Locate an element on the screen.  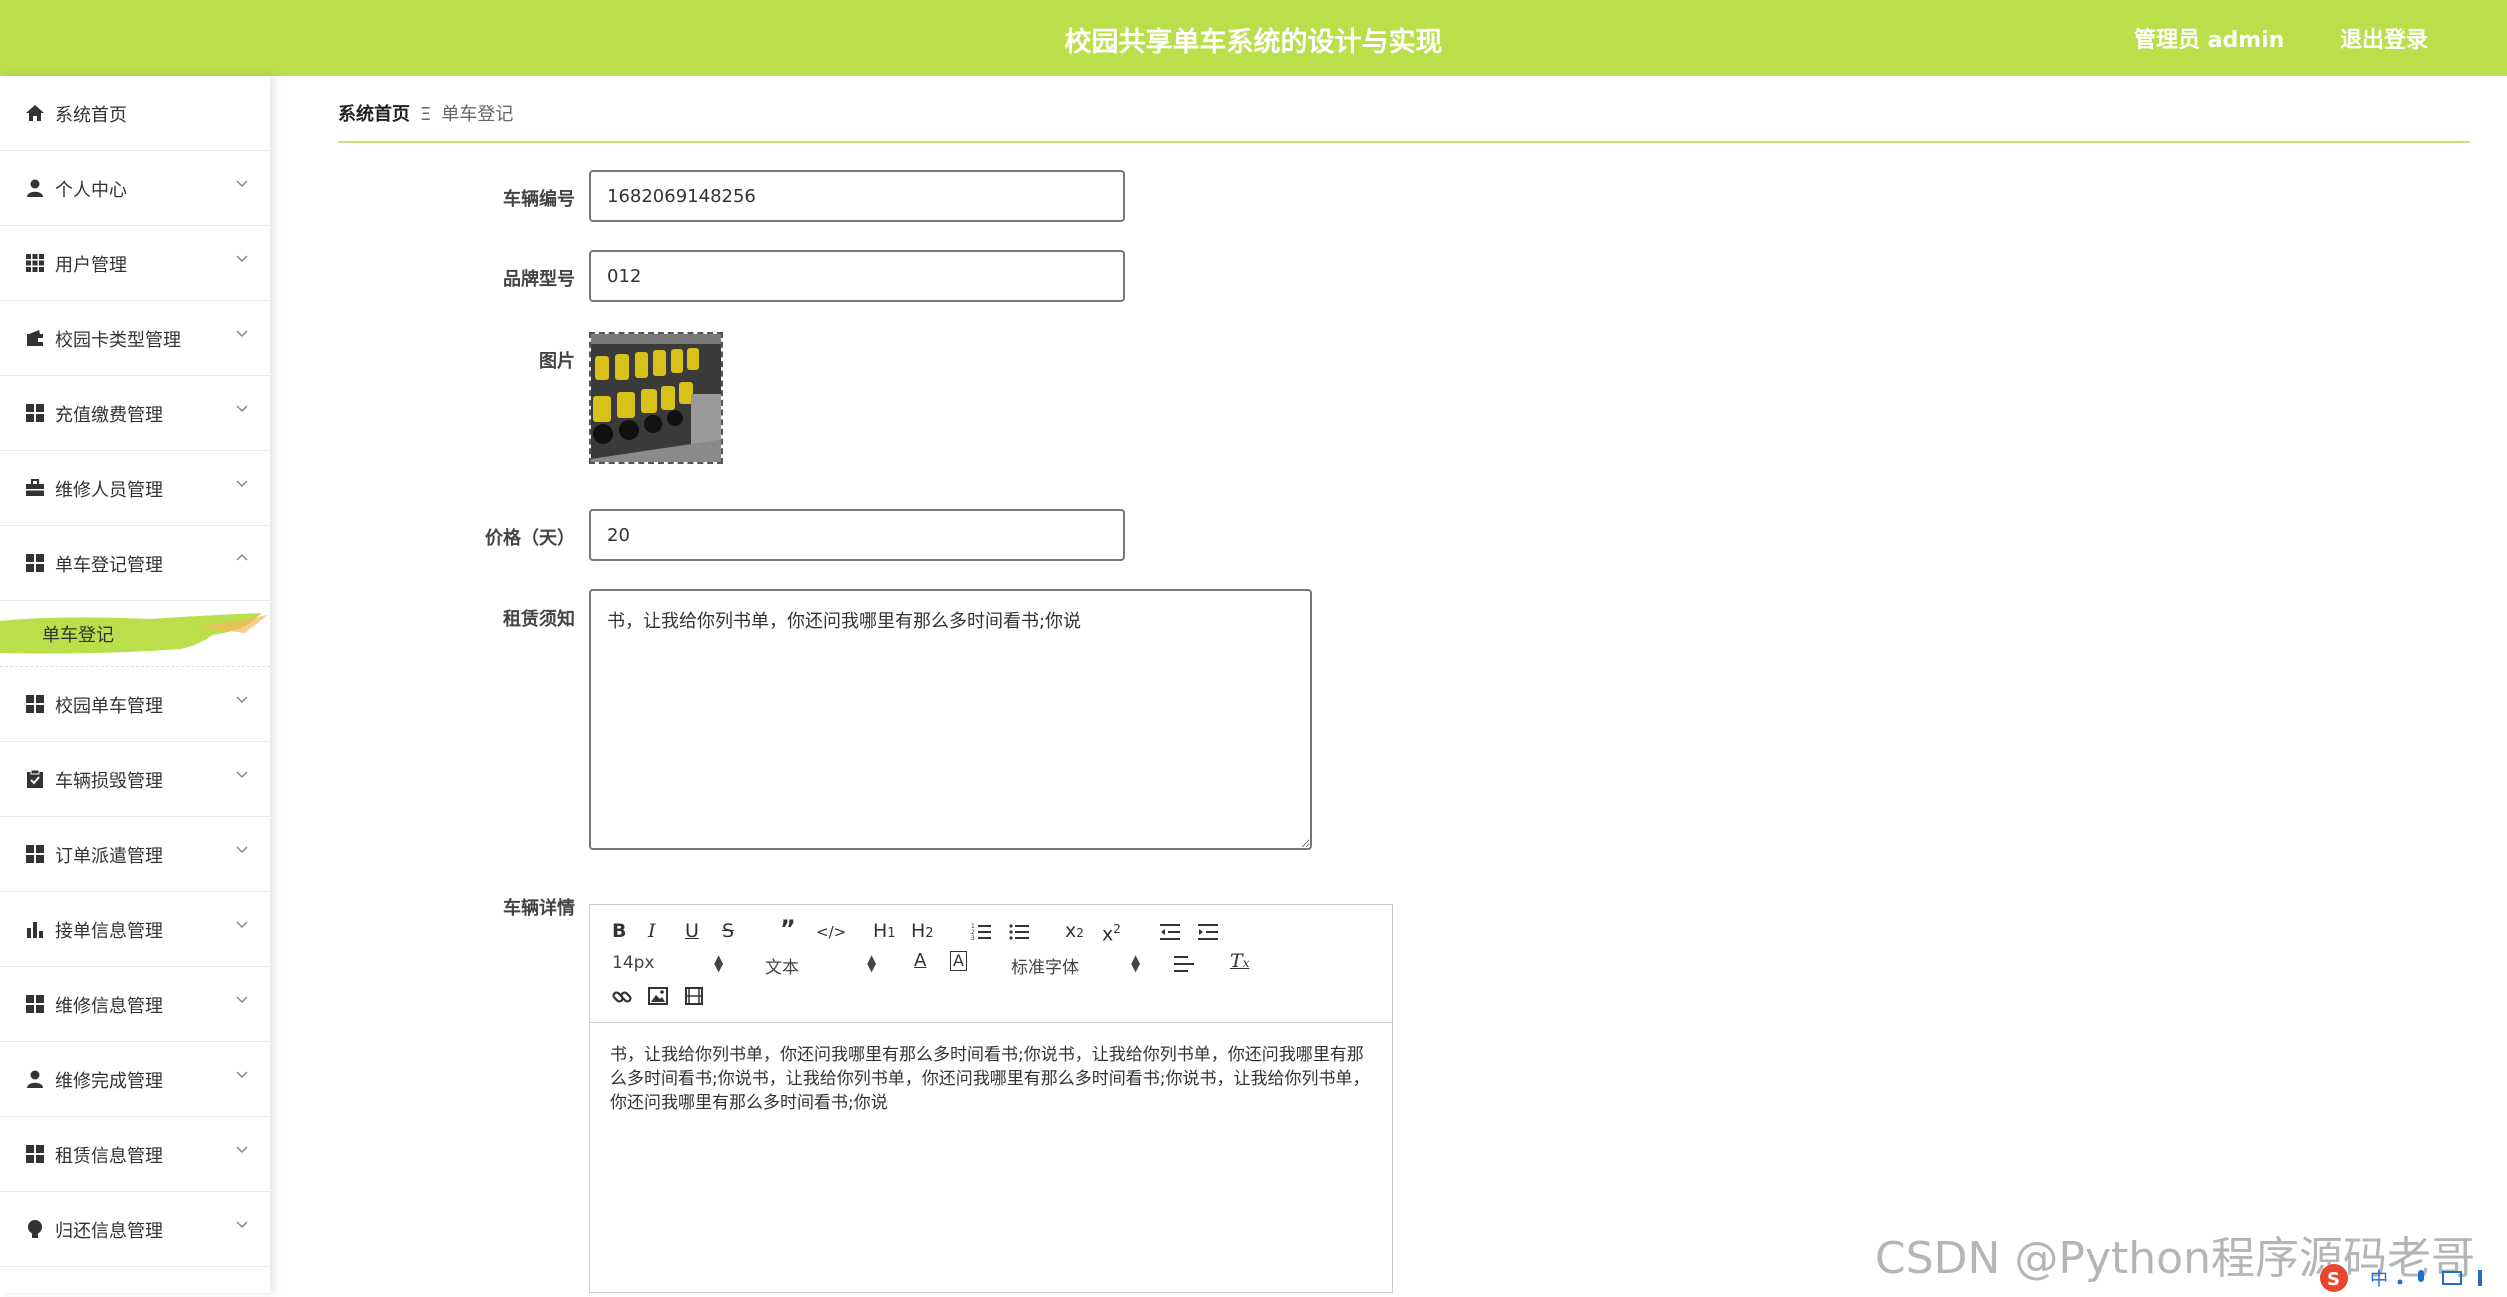
breadcrumb-home: 系统首页 is located at coordinates (374, 114).